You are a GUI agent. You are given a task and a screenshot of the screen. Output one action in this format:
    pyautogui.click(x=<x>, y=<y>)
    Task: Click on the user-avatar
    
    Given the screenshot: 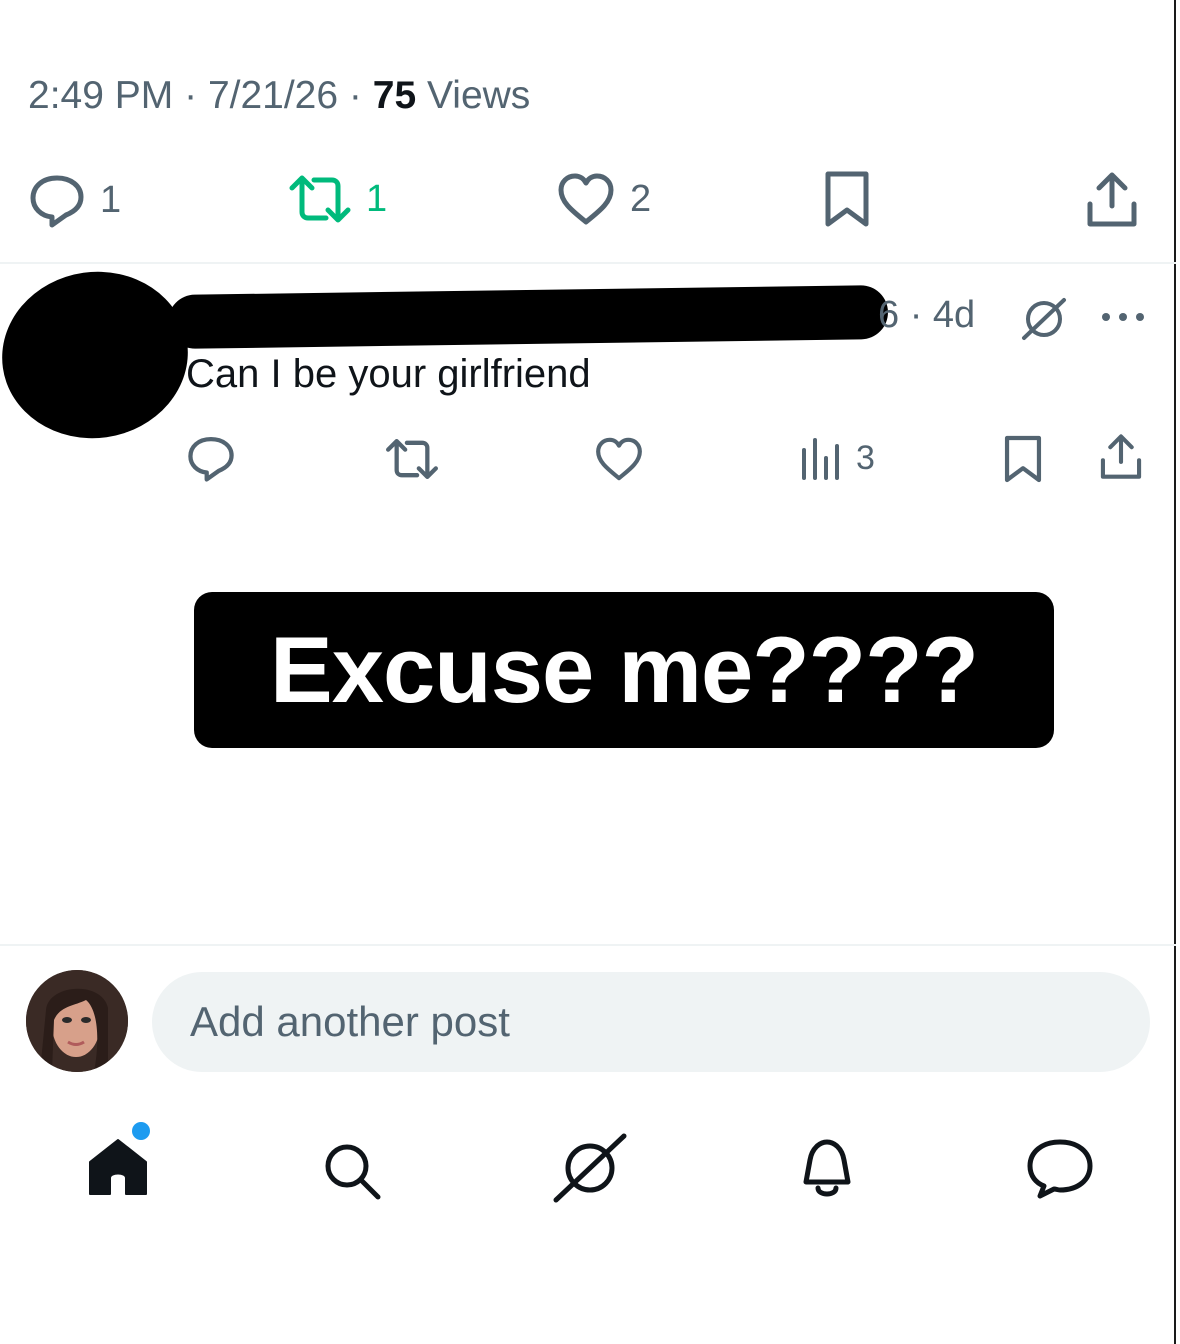 What is the action you would take?
    pyautogui.click(x=77, y=1021)
    